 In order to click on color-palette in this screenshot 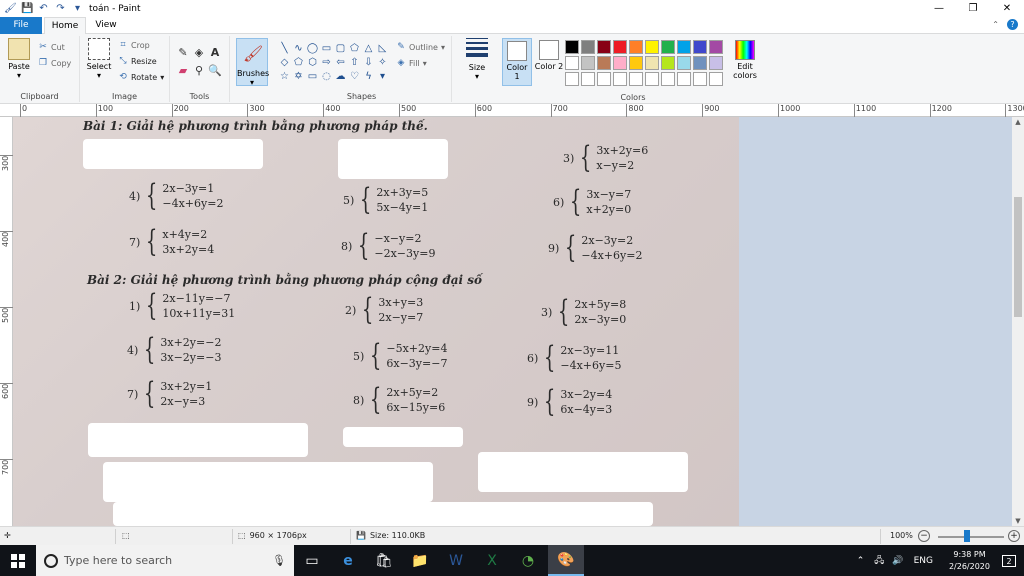, I will do `click(644, 63)`.